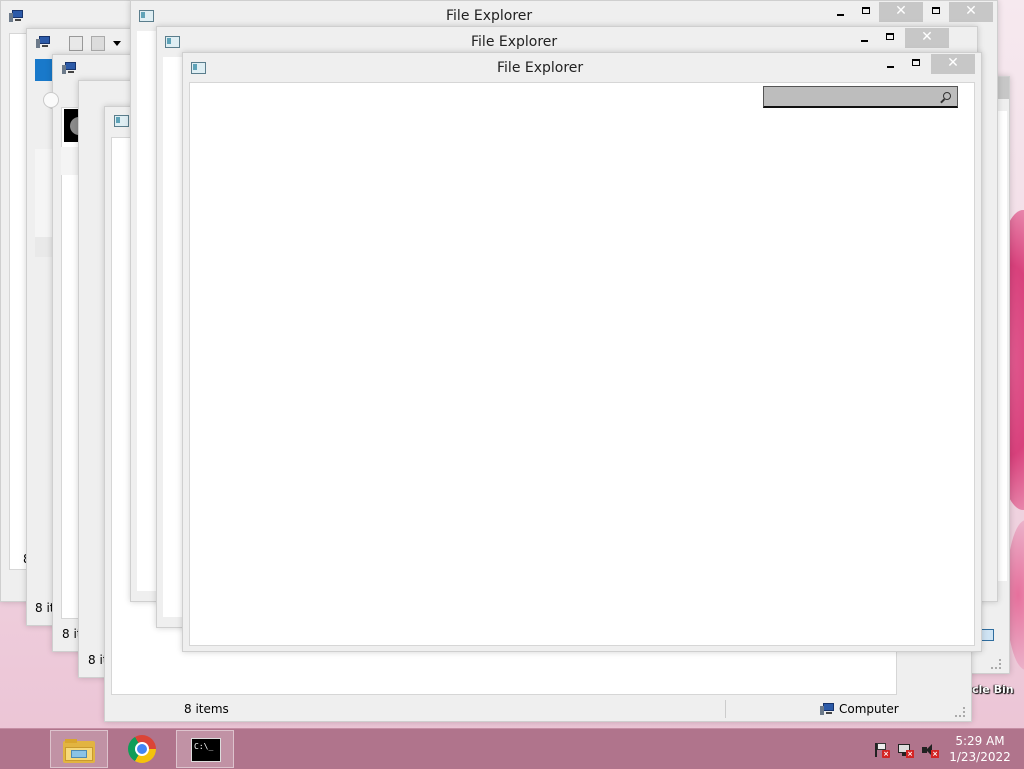 This screenshot has width=1024, height=769. I want to click on taskbar-file-explorer-button, so click(79, 749).